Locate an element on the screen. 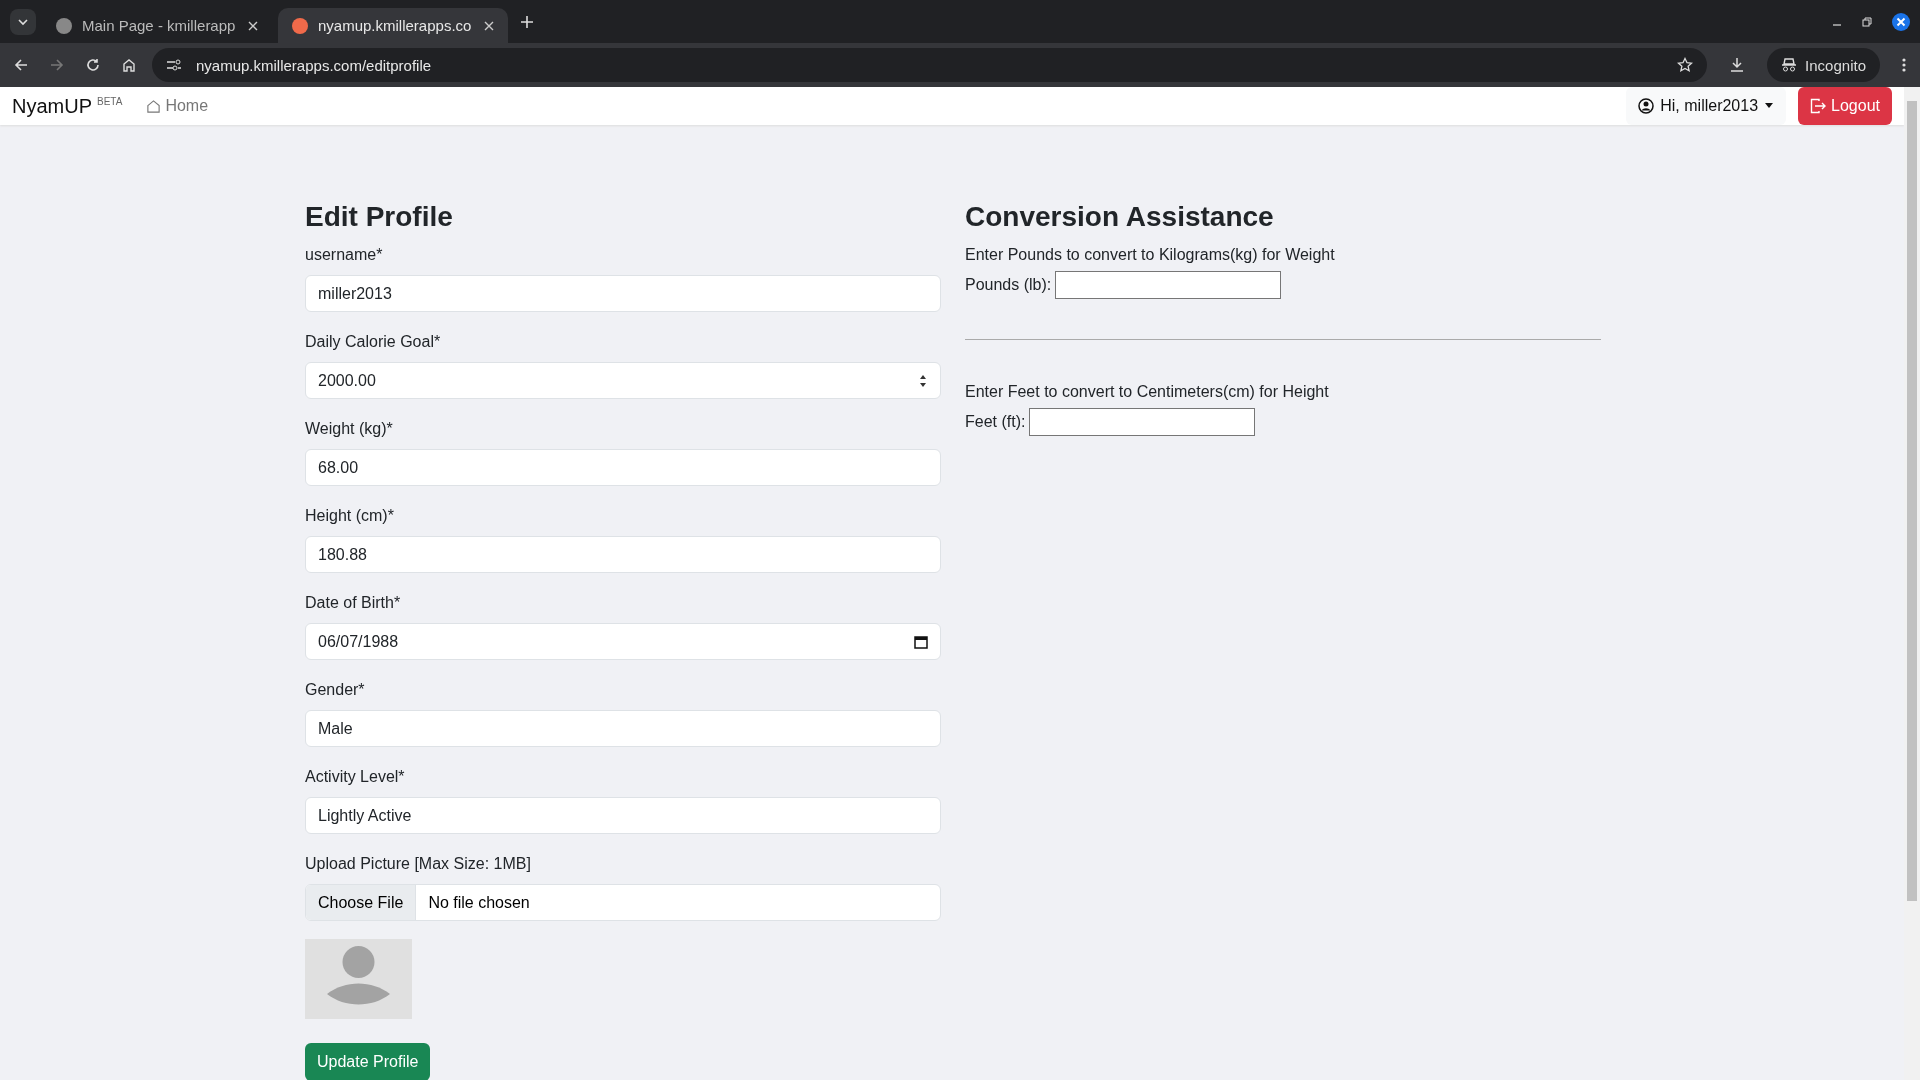 Image resolution: width=1920 pixels, height=1080 pixels. download-icon is located at coordinates (1737, 65).